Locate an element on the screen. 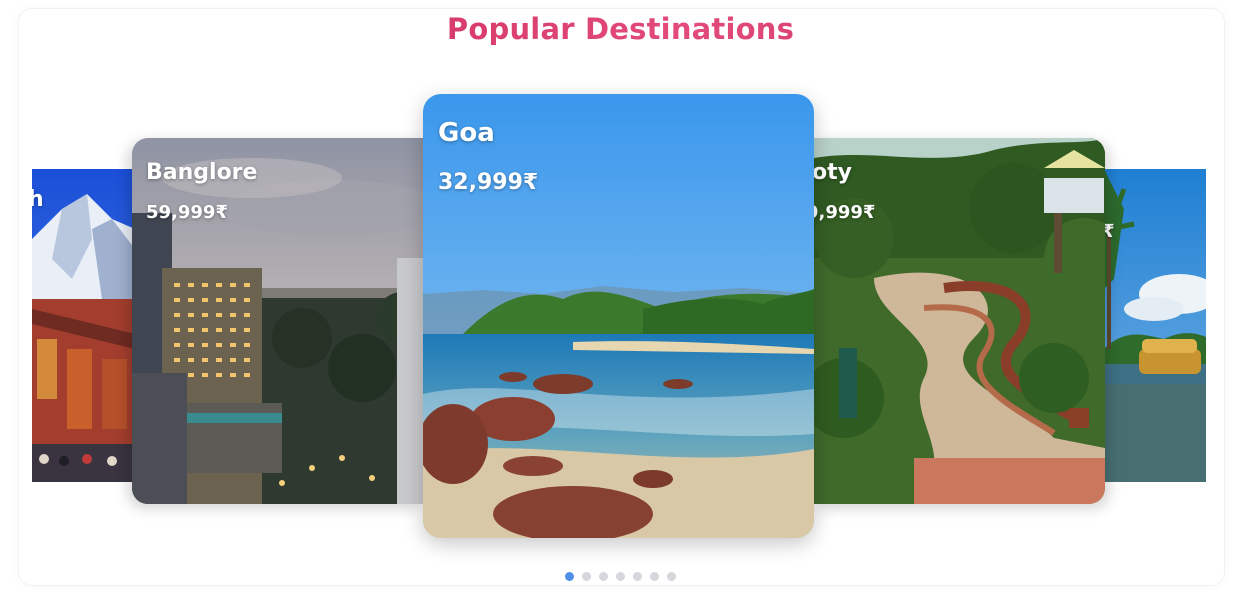 The height and width of the screenshot is (592, 1241). card-price: 59,999₹ is located at coordinates (187, 212).